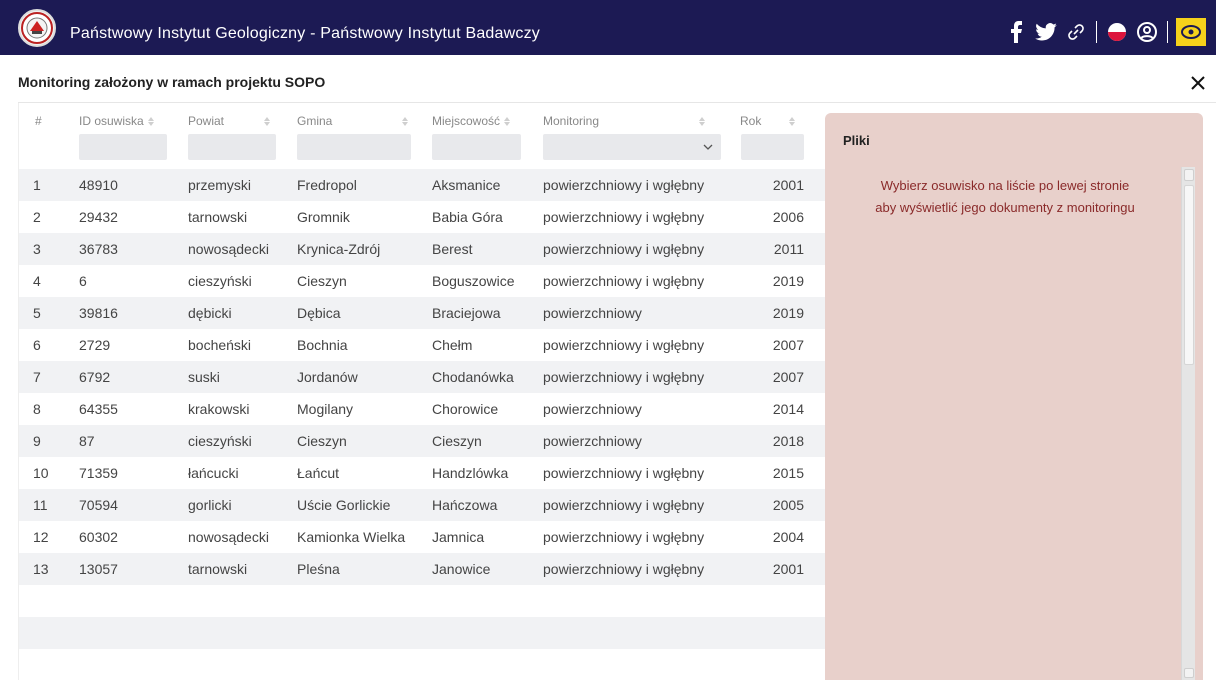 Image resolution: width=1216 pixels, height=681 pixels. I want to click on close-icon, so click(1198, 83).